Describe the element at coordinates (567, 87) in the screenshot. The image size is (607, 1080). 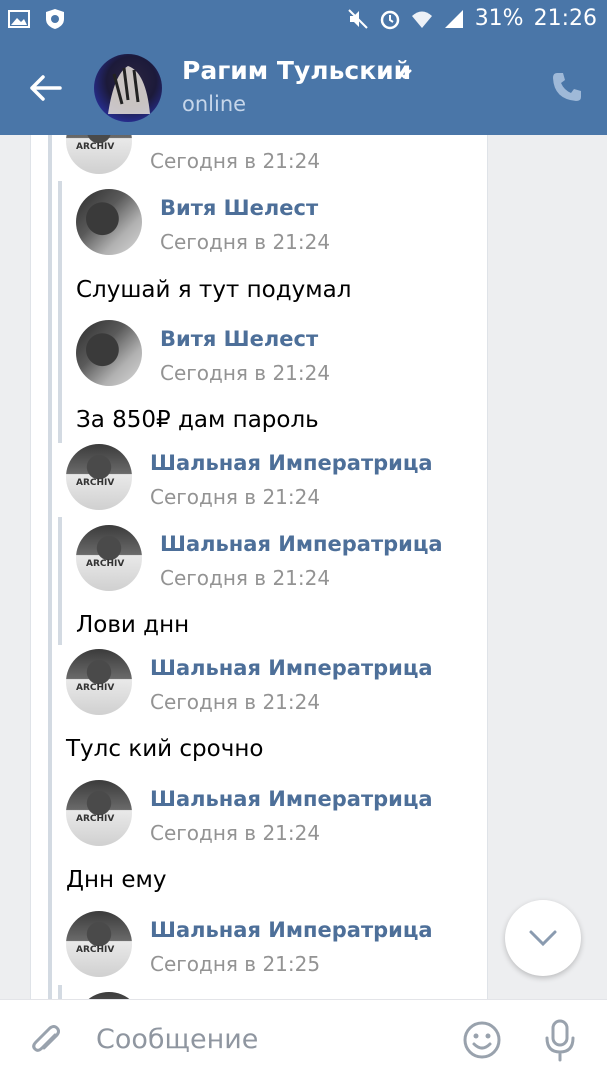
I see `phone-icon` at that location.